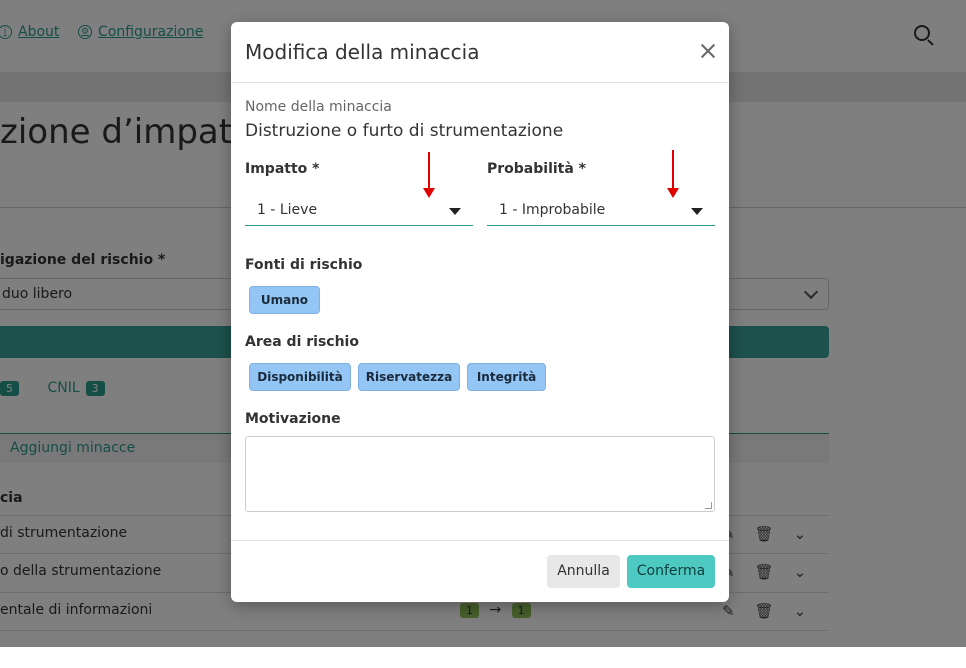  What do you see at coordinates (601, 212) in the screenshot?
I see `probability-select: 1 - Improbabile` at bounding box center [601, 212].